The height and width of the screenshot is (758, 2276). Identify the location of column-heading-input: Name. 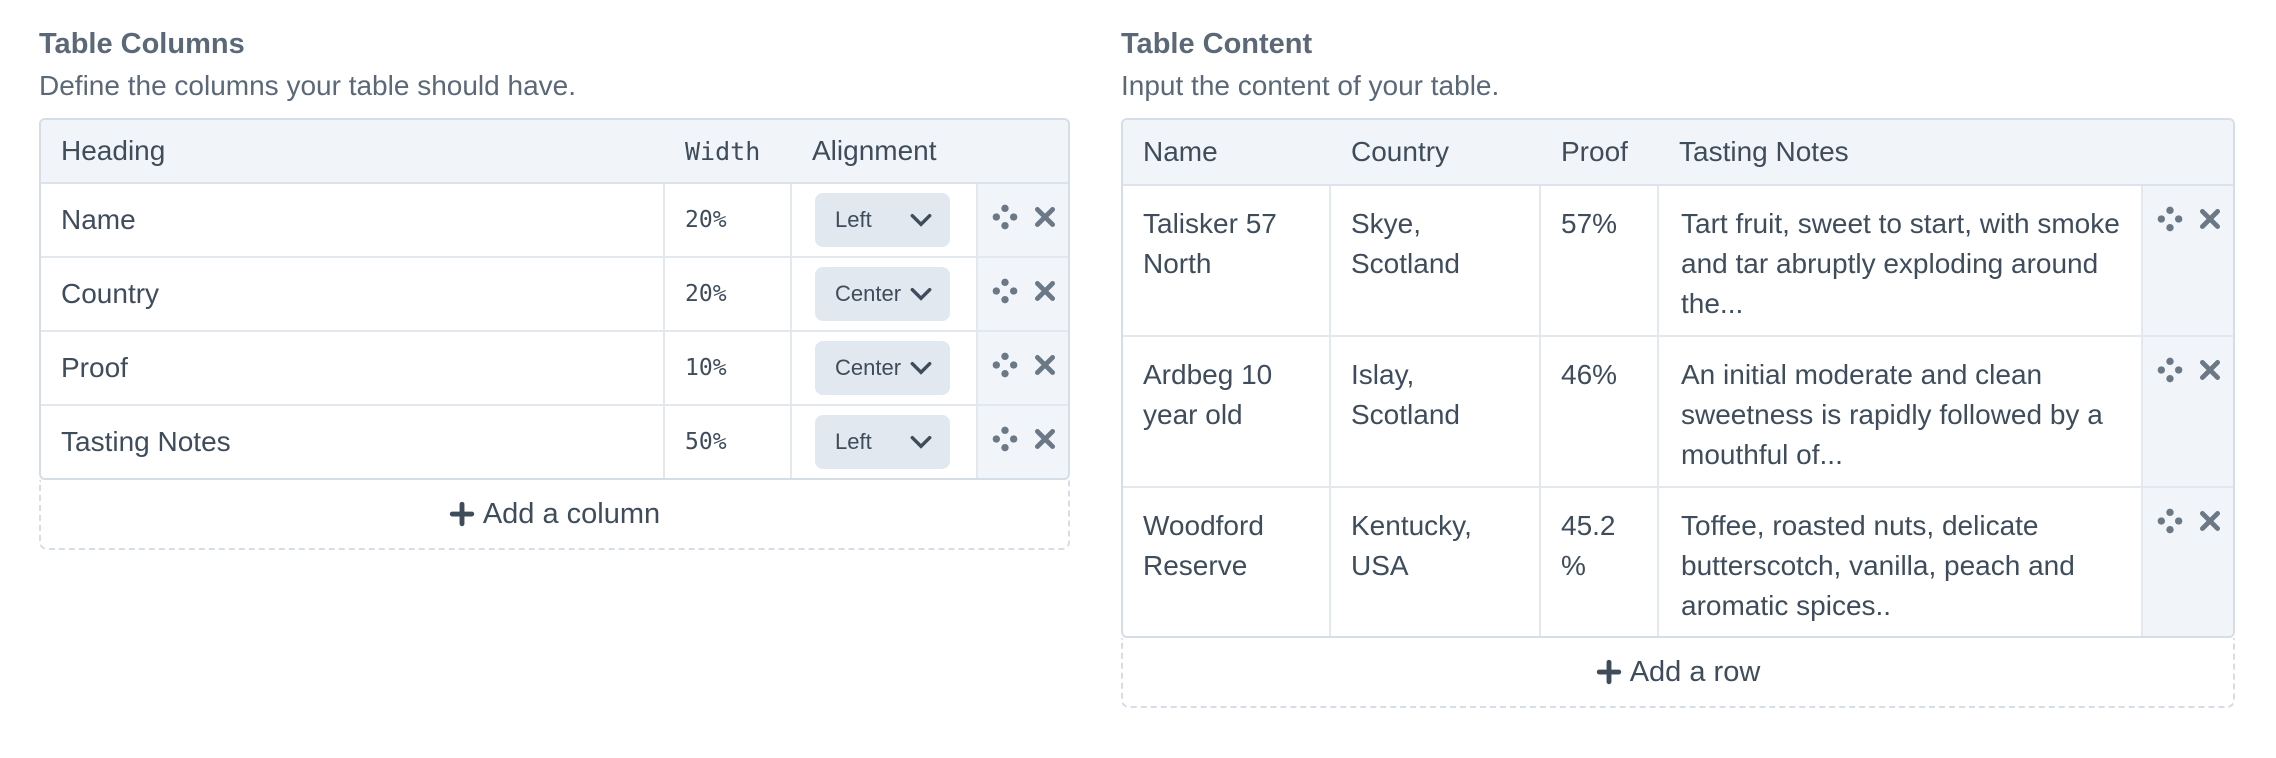
(353, 221).